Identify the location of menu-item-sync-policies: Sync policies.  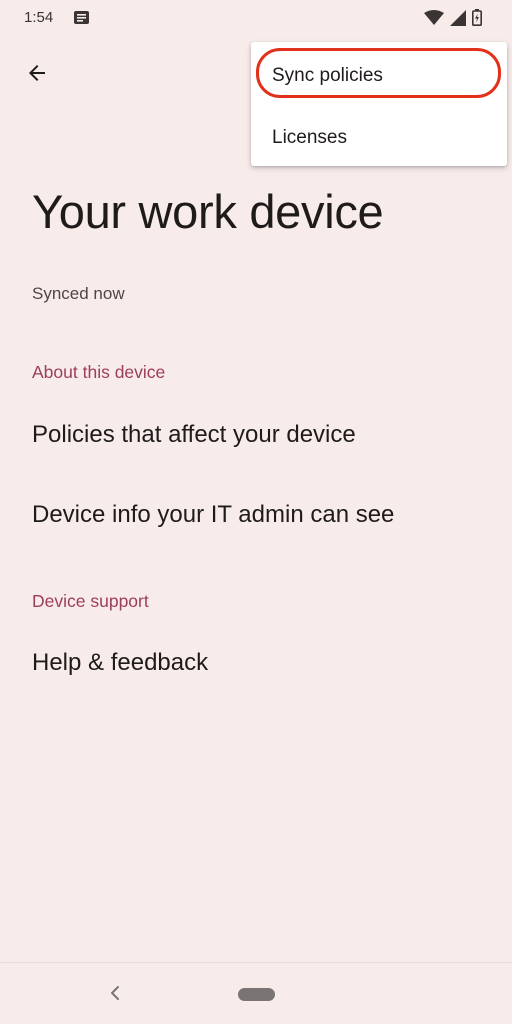
(379, 74).